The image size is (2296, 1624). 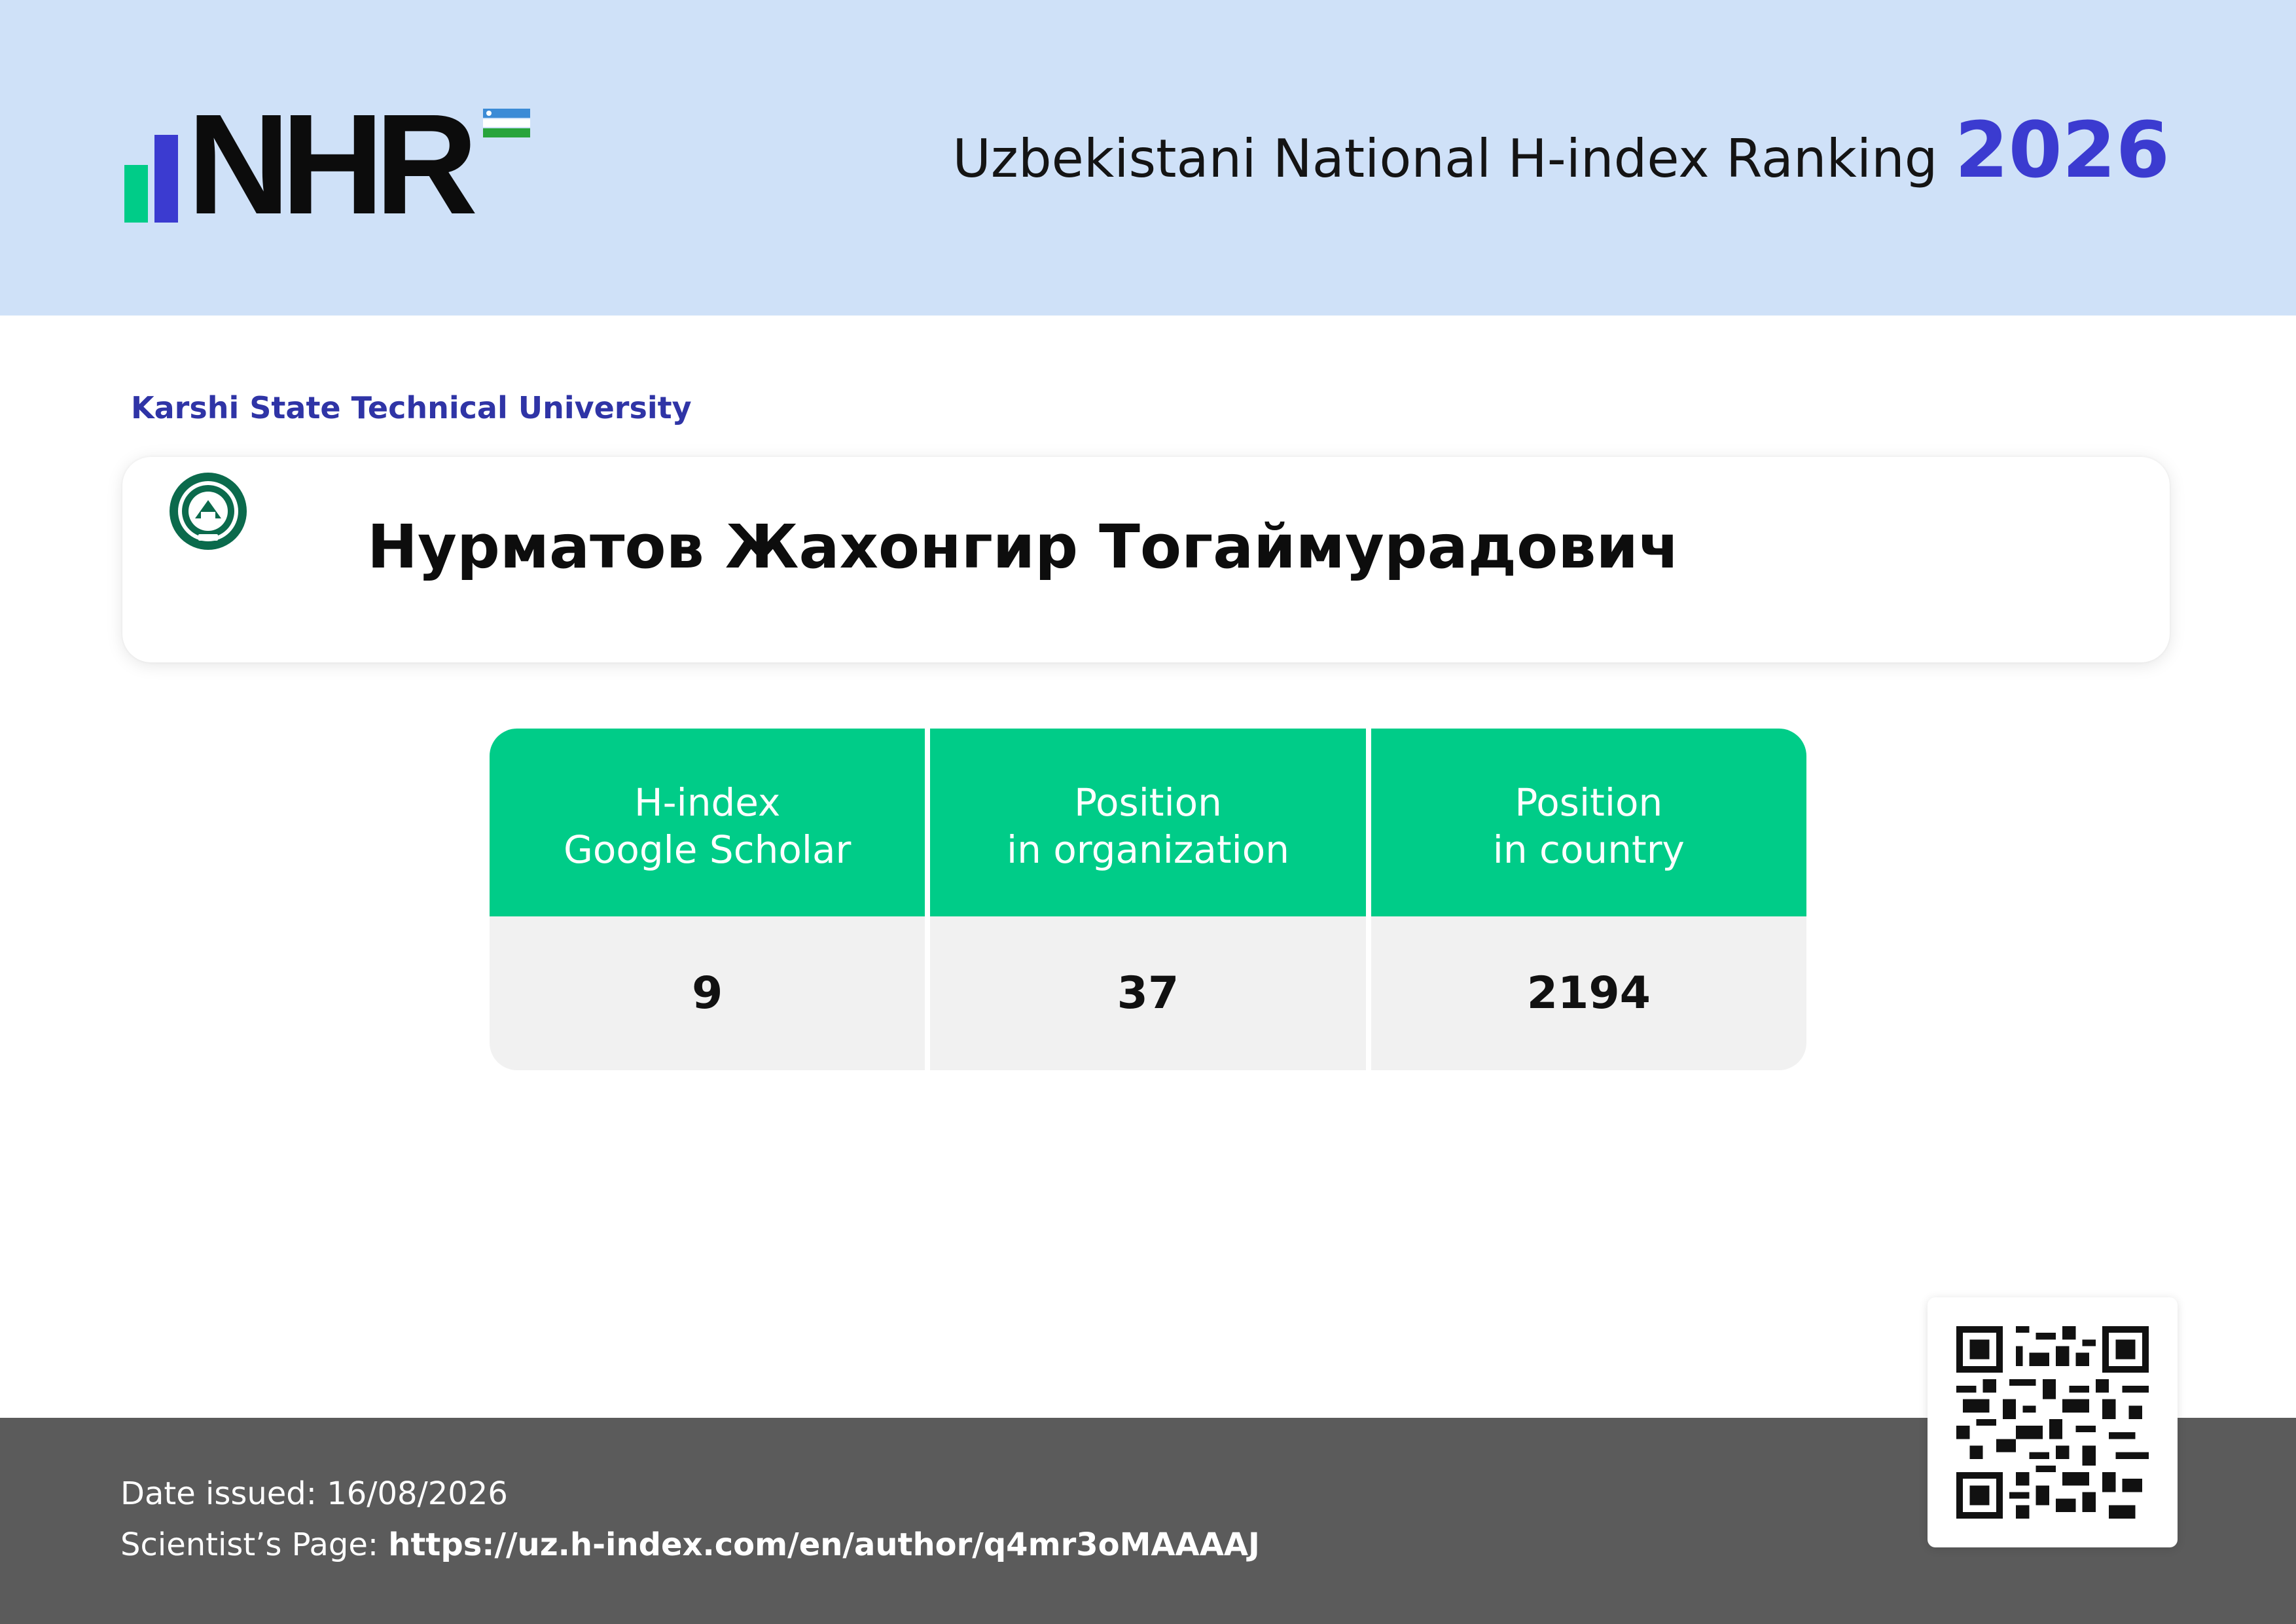 I want to click on stat-column-country: Position in country 2194, so click(x=1588, y=899).